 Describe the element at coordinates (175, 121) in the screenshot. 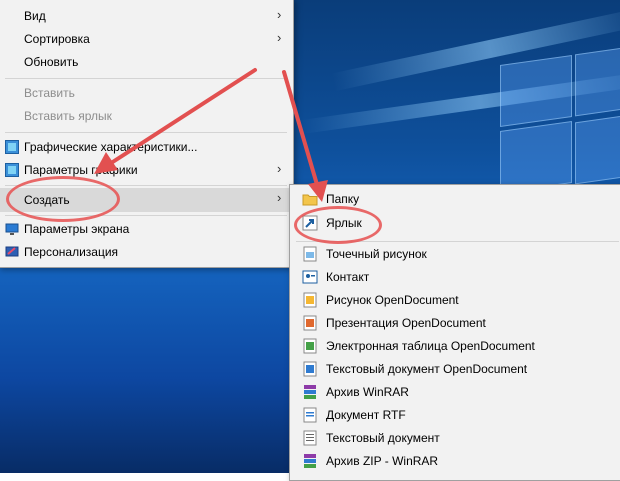

I see `annotation-arrow-to-create` at that location.